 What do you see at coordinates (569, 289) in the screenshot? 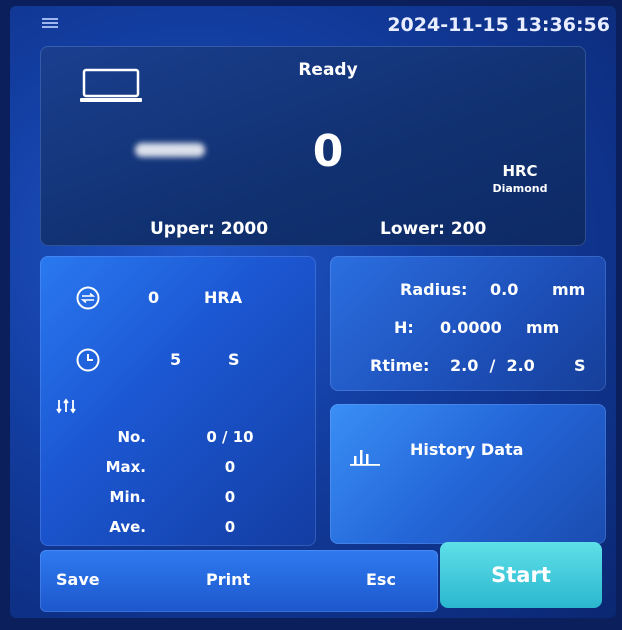
I see `radius-unit: mm` at bounding box center [569, 289].